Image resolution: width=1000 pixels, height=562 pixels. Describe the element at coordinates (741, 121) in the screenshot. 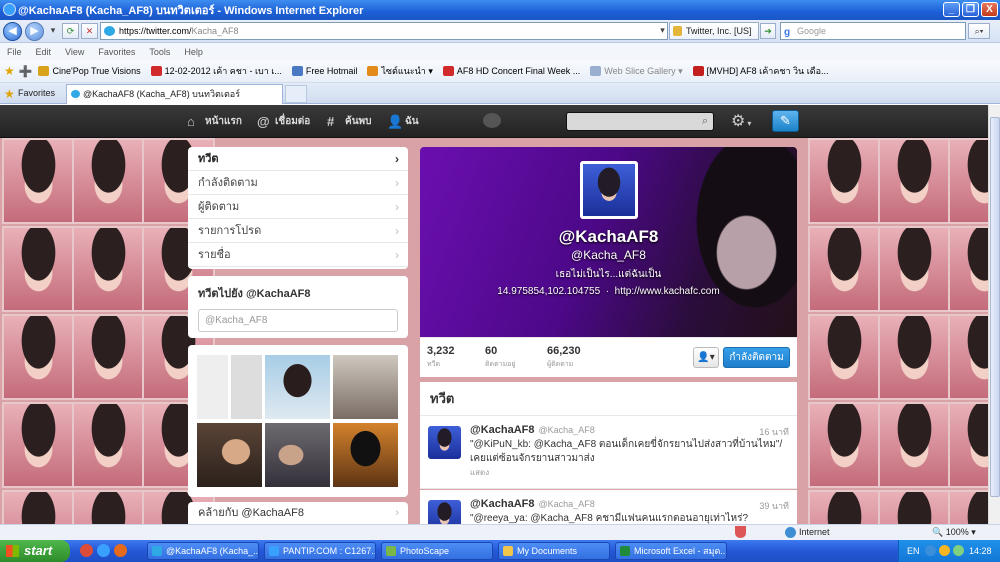

I see `settings-gear-icon: ⚙ ▾` at that location.